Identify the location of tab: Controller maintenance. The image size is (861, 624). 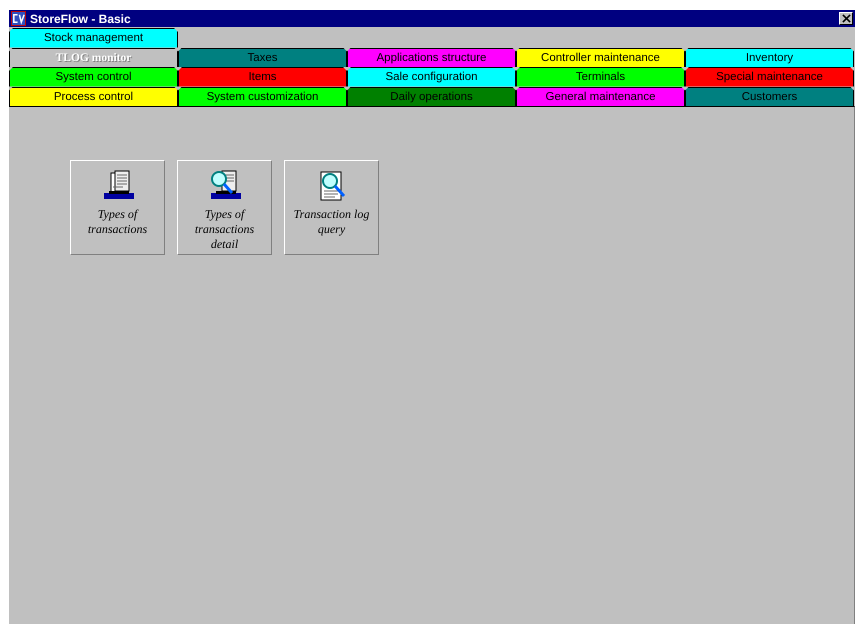
(600, 57).